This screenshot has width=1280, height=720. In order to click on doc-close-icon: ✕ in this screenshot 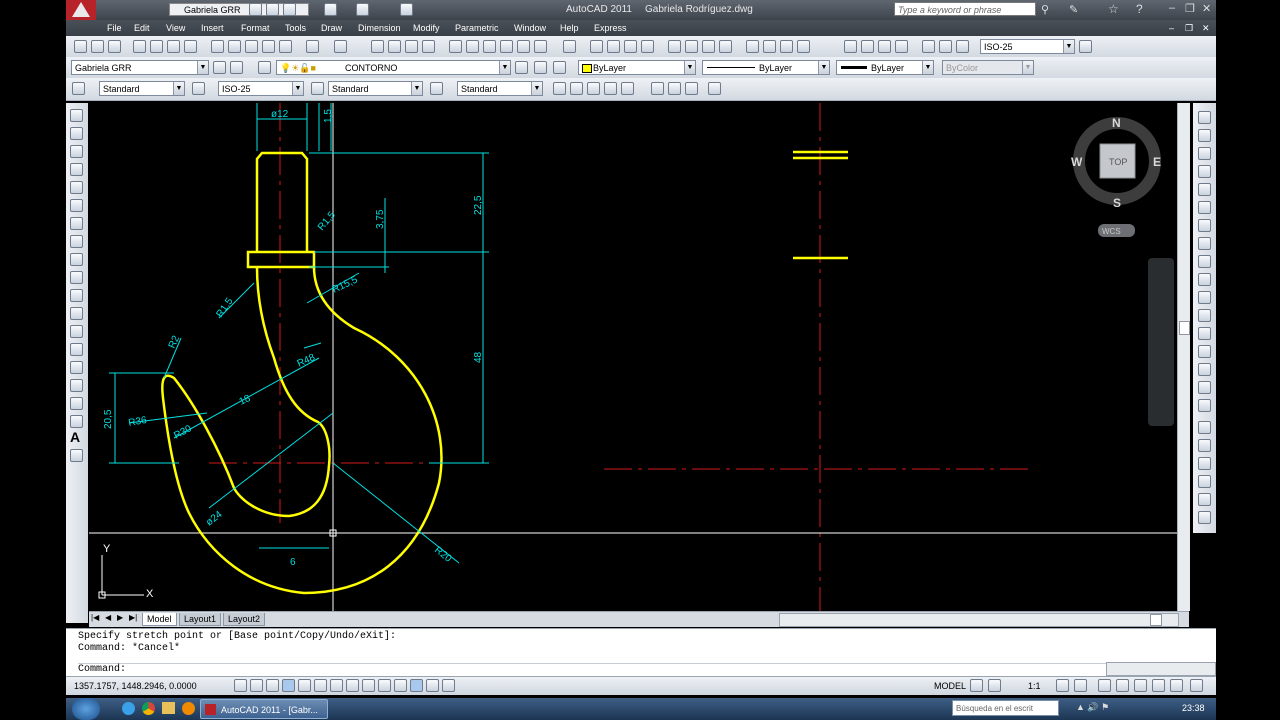, I will do `click(1206, 28)`.